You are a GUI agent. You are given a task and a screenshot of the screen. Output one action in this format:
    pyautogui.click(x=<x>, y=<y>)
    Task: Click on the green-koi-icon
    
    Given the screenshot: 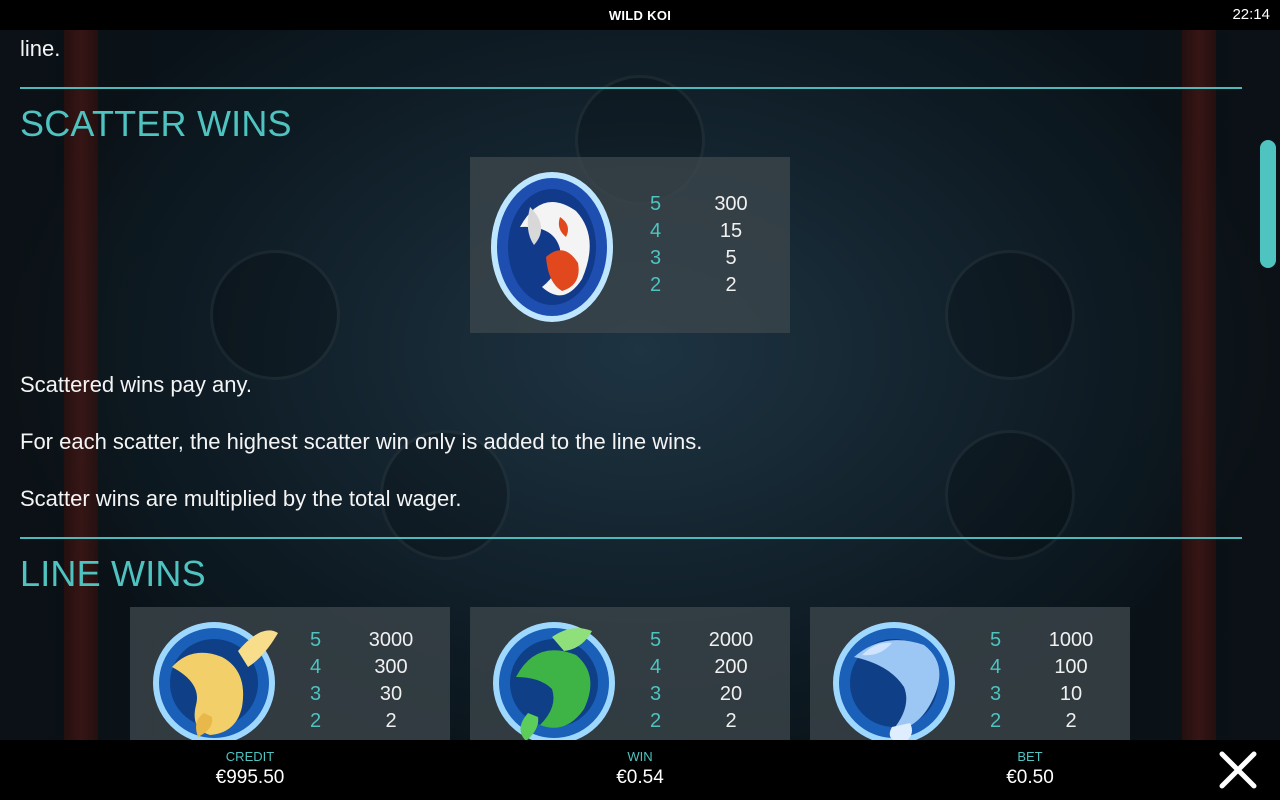 What is the action you would take?
    pyautogui.click(x=556, y=678)
    